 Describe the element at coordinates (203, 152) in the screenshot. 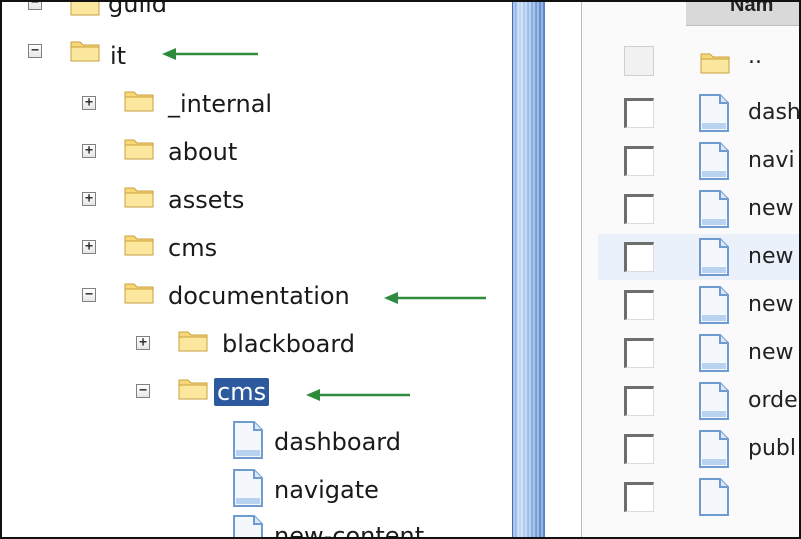

I see `tree-node-label: about` at that location.